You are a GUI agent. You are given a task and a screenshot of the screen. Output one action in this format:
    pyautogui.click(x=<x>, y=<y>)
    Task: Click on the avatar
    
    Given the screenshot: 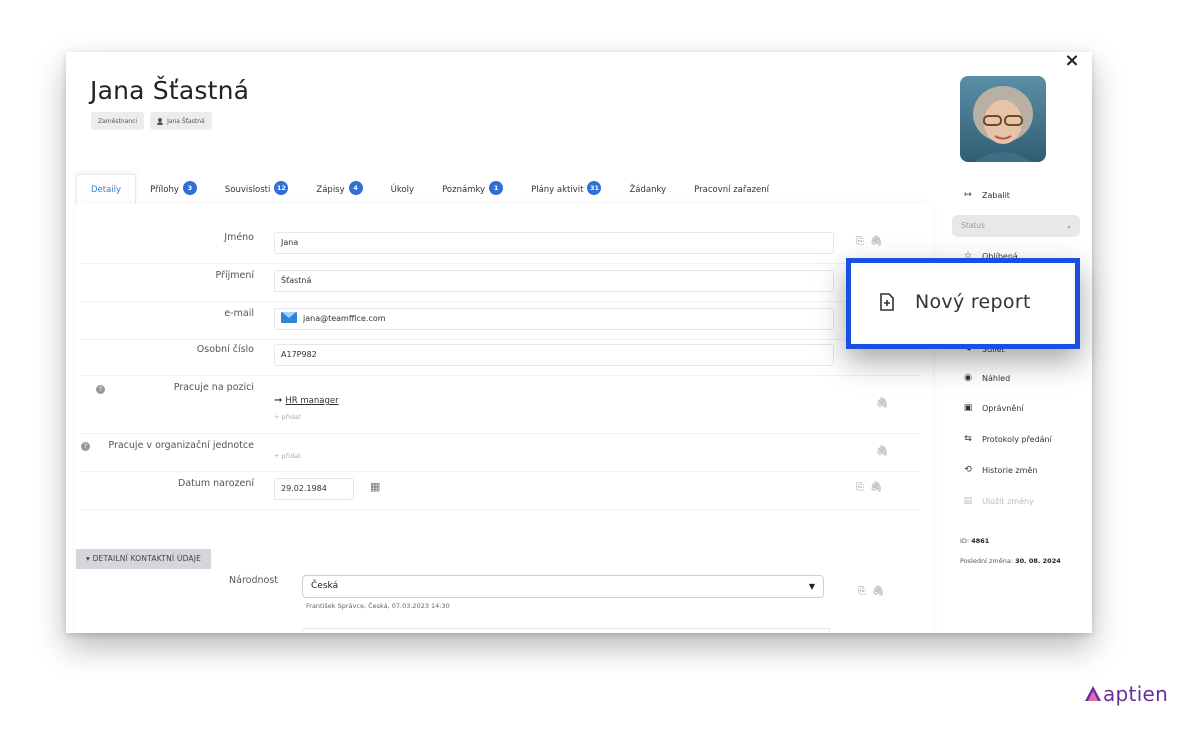 What is the action you would take?
    pyautogui.click(x=1003, y=119)
    